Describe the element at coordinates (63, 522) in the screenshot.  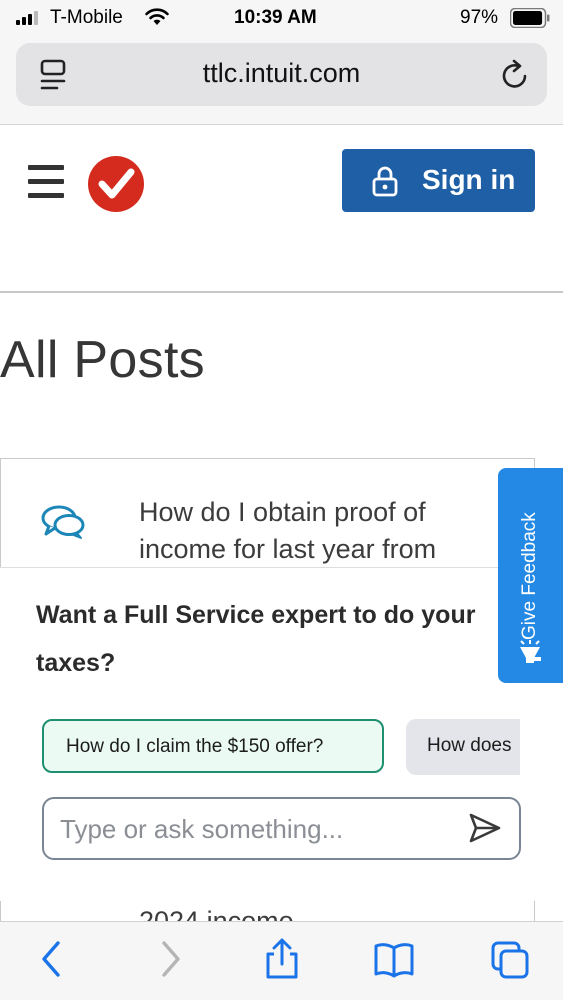
I see `chat-bubbles-icon` at that location.